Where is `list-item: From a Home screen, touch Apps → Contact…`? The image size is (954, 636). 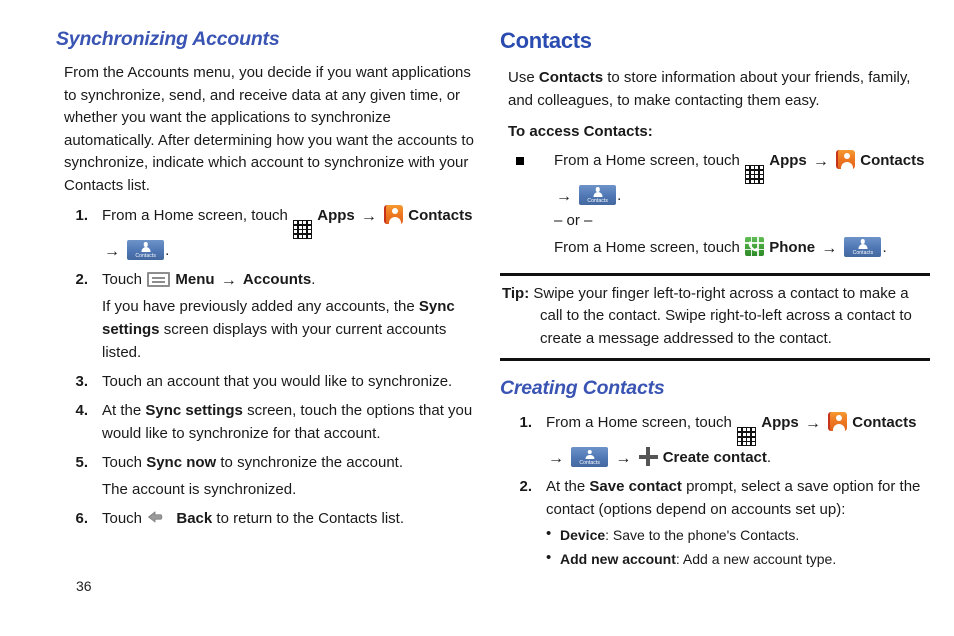
list-item: From a Home screen, touch Apps → Contact… is located at coordinates (715, 204).